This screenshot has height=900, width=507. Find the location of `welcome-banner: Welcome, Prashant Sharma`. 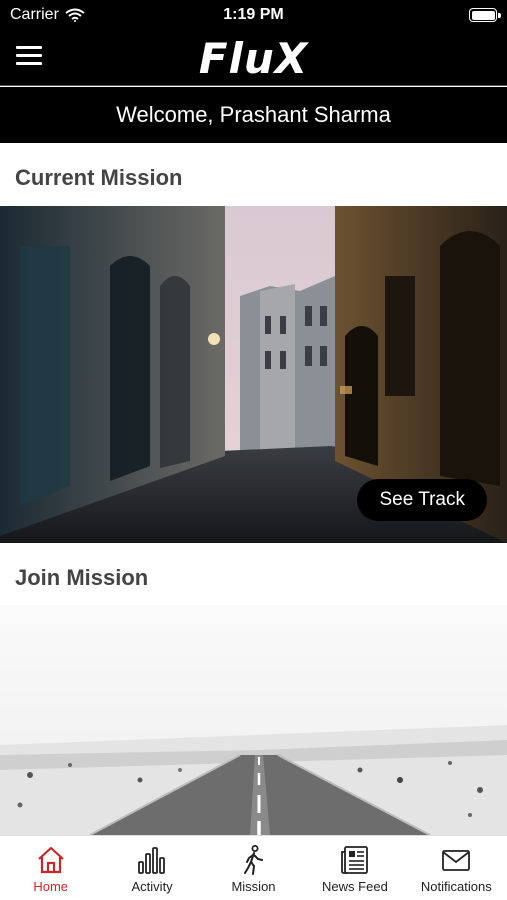

welcome-banner: Welcome, Prashant Sharma is located at coordinates (253, 115).